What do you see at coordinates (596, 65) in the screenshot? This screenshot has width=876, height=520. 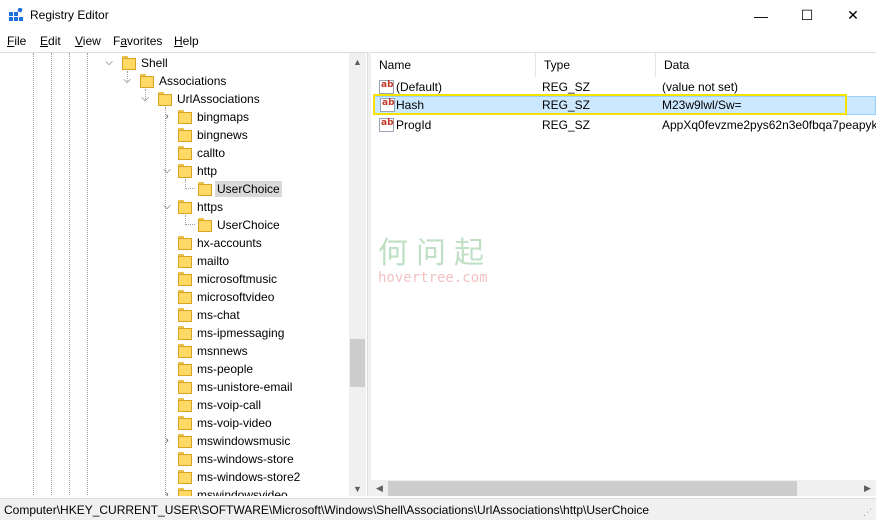 I see `column-header-type: Type` at bounding box center [596, 65].